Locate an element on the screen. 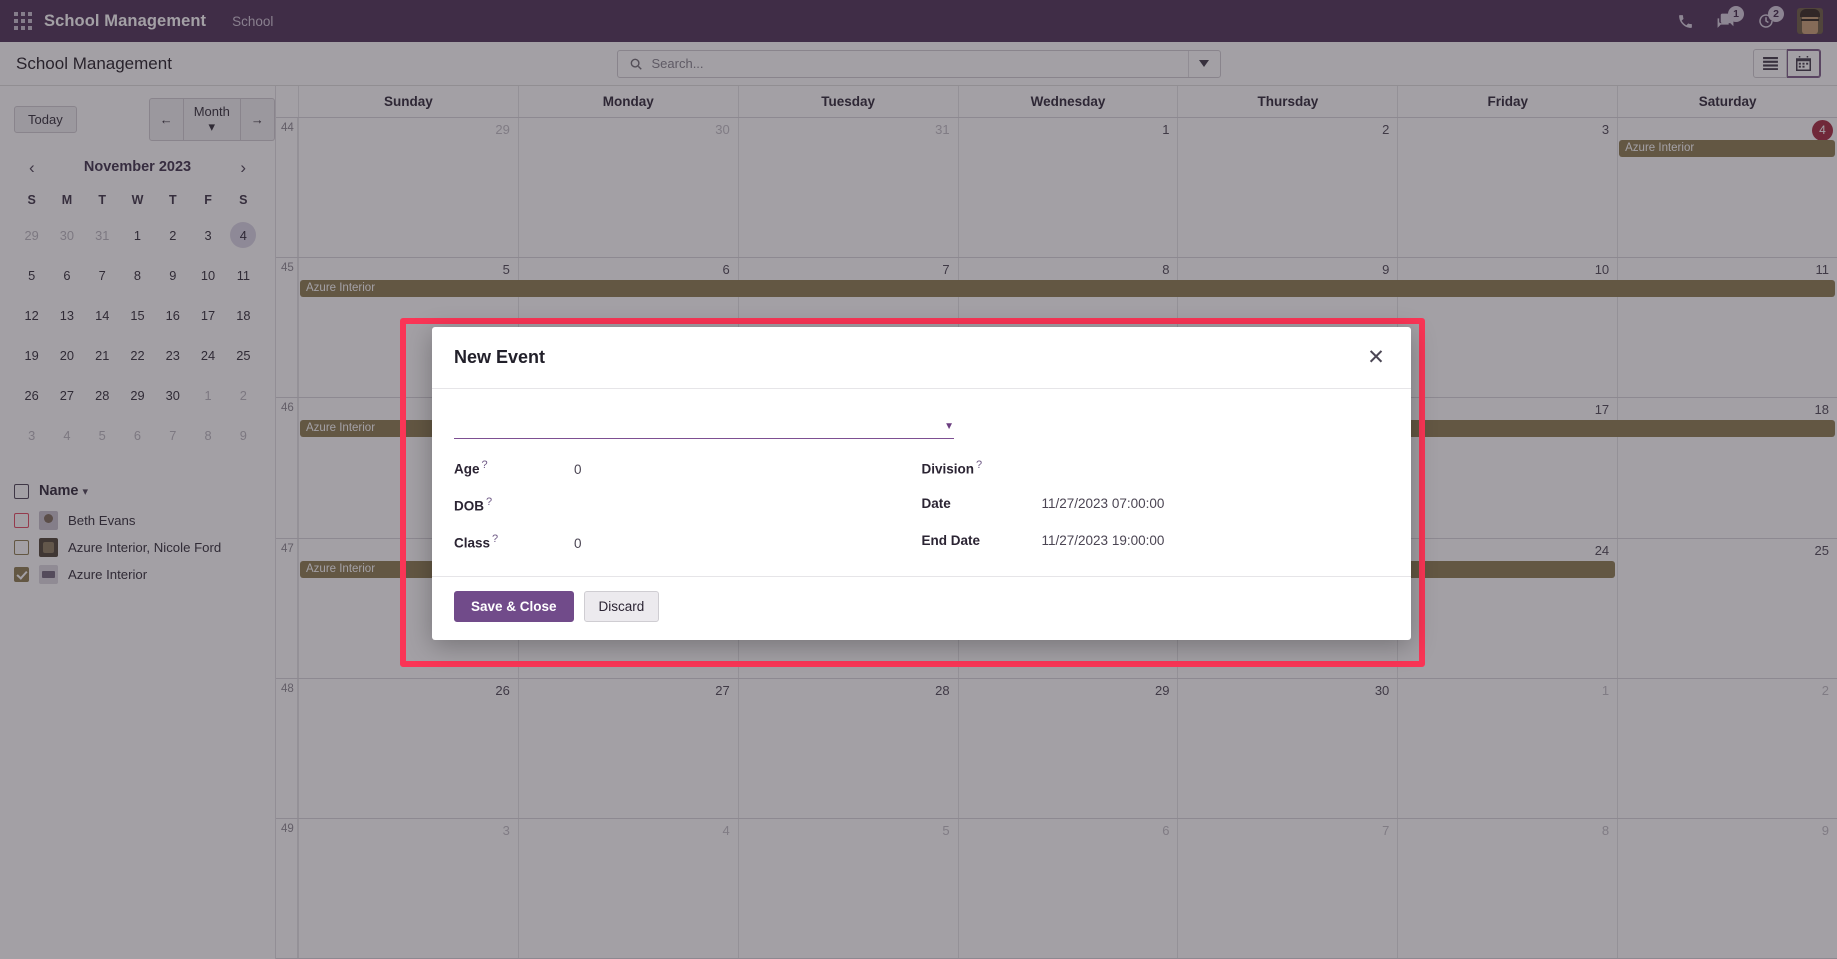  name-field-row: ▼ is located at coordinates (921, 428).